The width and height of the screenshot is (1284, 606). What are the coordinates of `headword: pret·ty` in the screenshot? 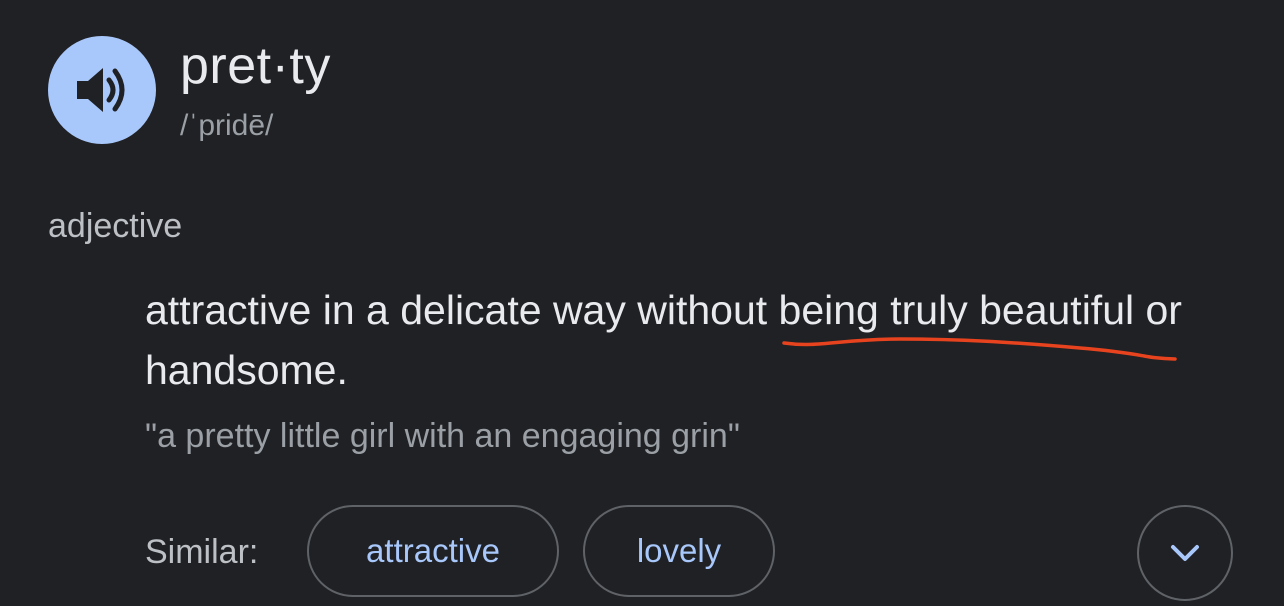 It's located at (255, 66).